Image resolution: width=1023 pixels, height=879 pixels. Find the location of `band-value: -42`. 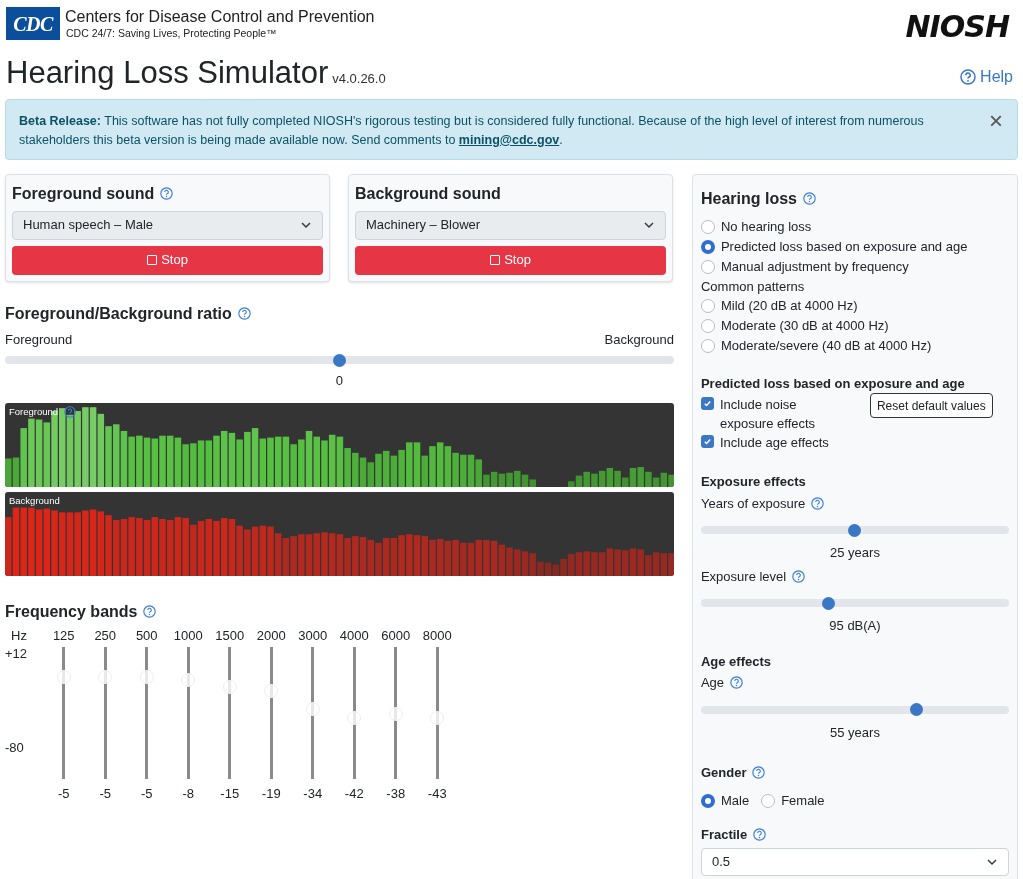

band-value: -42 is located at coordinates (354, 793).